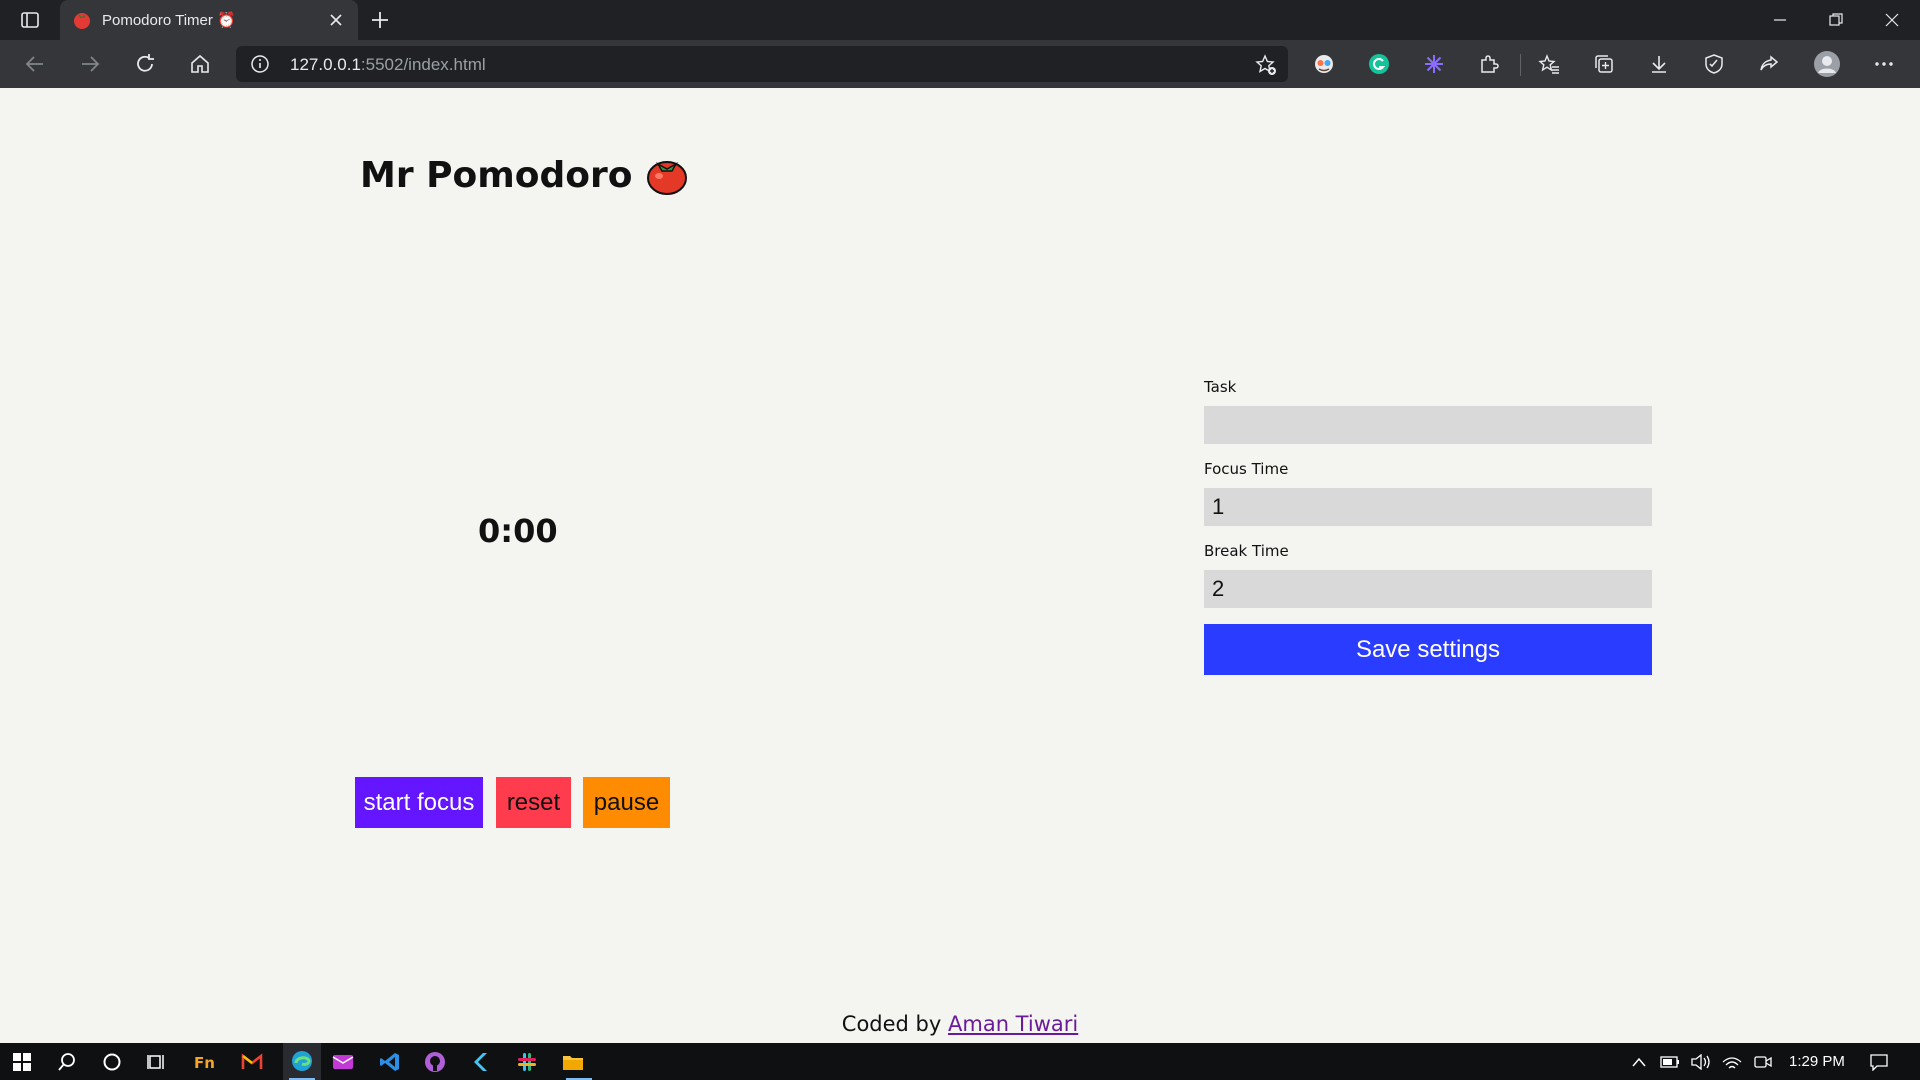 The height and width of the screenshot is (1080, 1920). What do you see at coordinates (762, 64) in the screenshot?
I see `address-bar: 127.0.0.1:5502/index.html` at bounding box center [762, 64].